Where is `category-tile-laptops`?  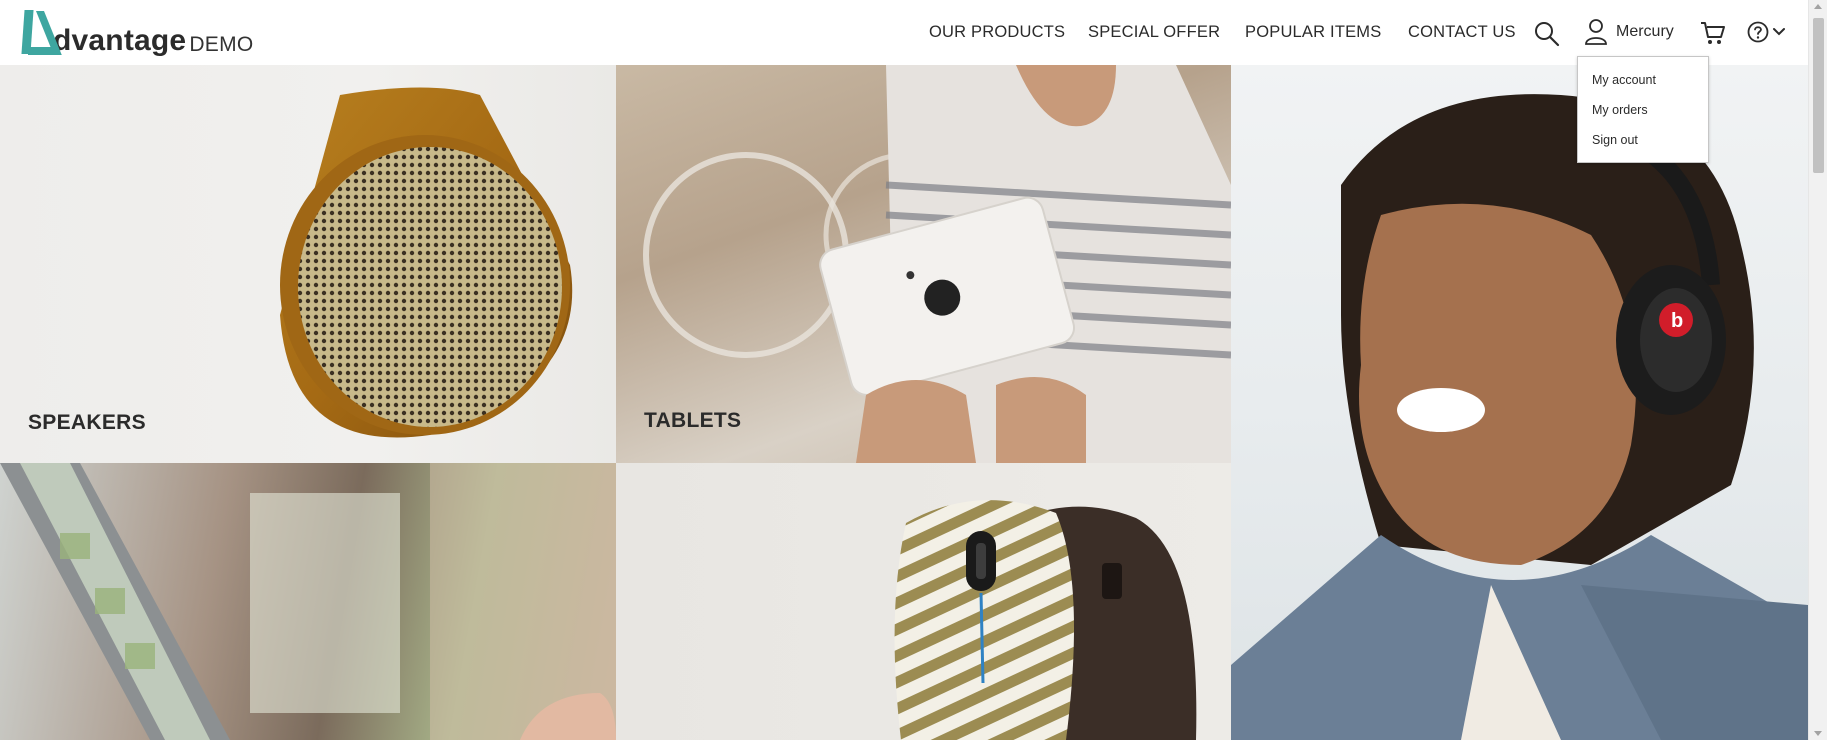
category-tile-laptops is located at coordinates (308, 601).